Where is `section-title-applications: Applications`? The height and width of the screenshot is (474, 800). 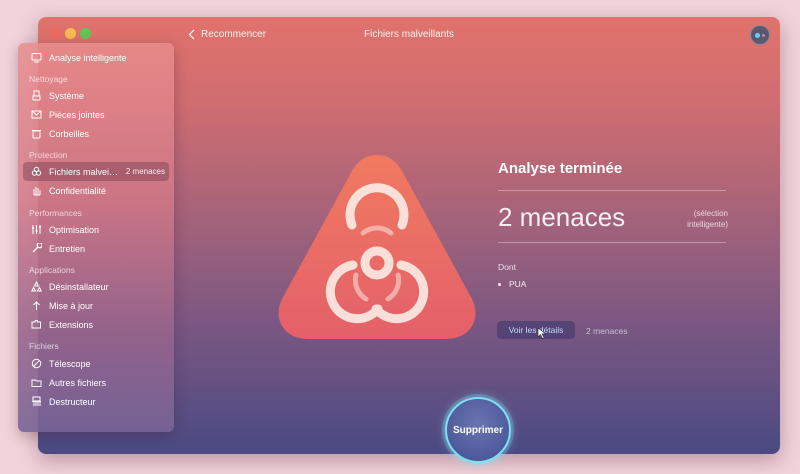
section-title-applications: Applications is located at coordinates (52, 270).